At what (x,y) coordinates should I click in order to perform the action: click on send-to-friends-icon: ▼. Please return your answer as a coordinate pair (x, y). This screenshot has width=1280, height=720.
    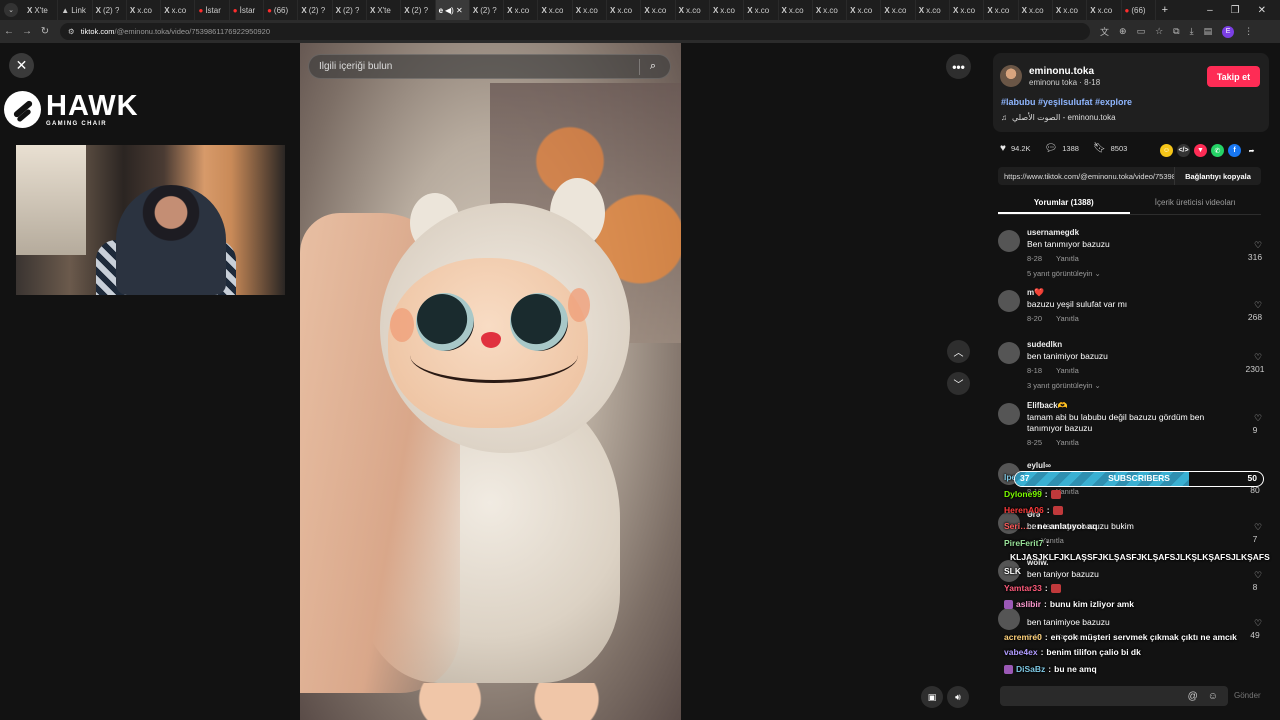
    Looking at the image, I should click on (1200, 150).